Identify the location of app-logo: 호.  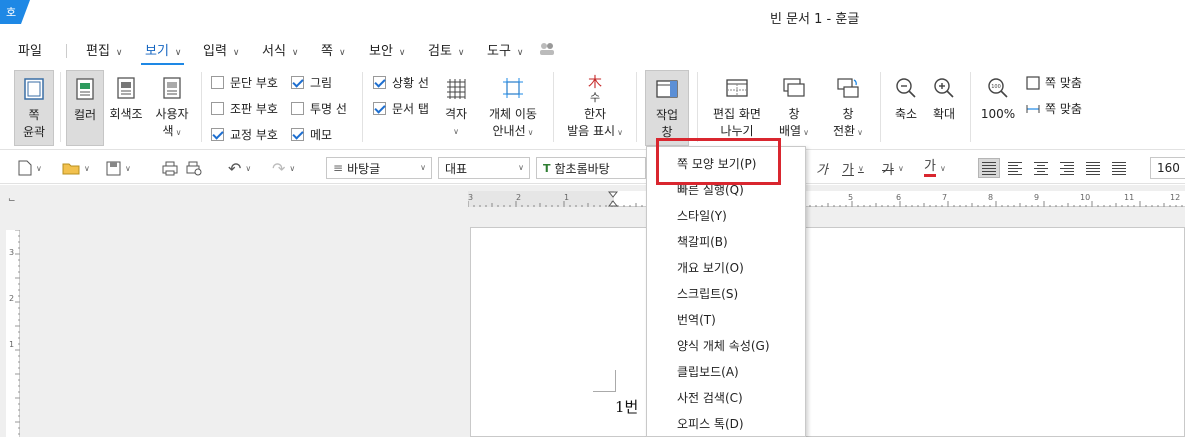
(15, 12).